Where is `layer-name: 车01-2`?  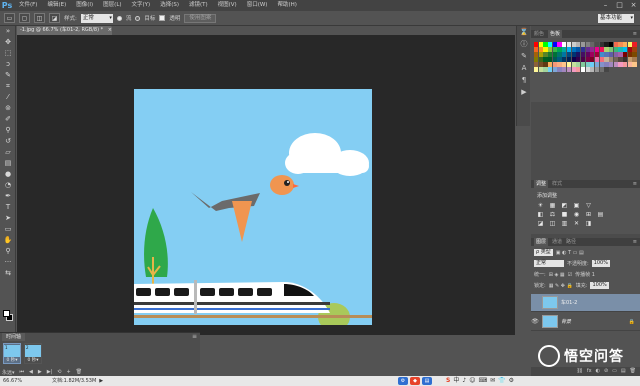
layer-name: 车01-2 is located at coordinates (569, 302).